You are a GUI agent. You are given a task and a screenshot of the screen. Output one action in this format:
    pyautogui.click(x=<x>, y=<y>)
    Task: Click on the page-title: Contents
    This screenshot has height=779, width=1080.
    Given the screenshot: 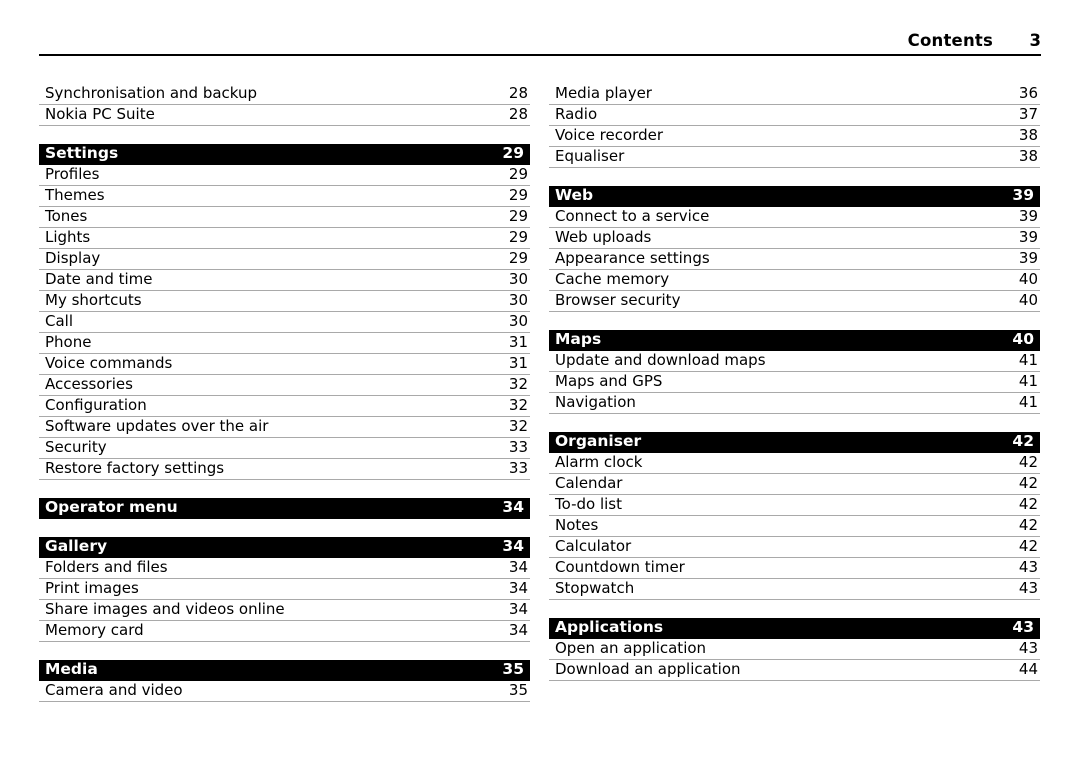 What is the action you would take?
    pyautogui.click(x=950, y=40)
    